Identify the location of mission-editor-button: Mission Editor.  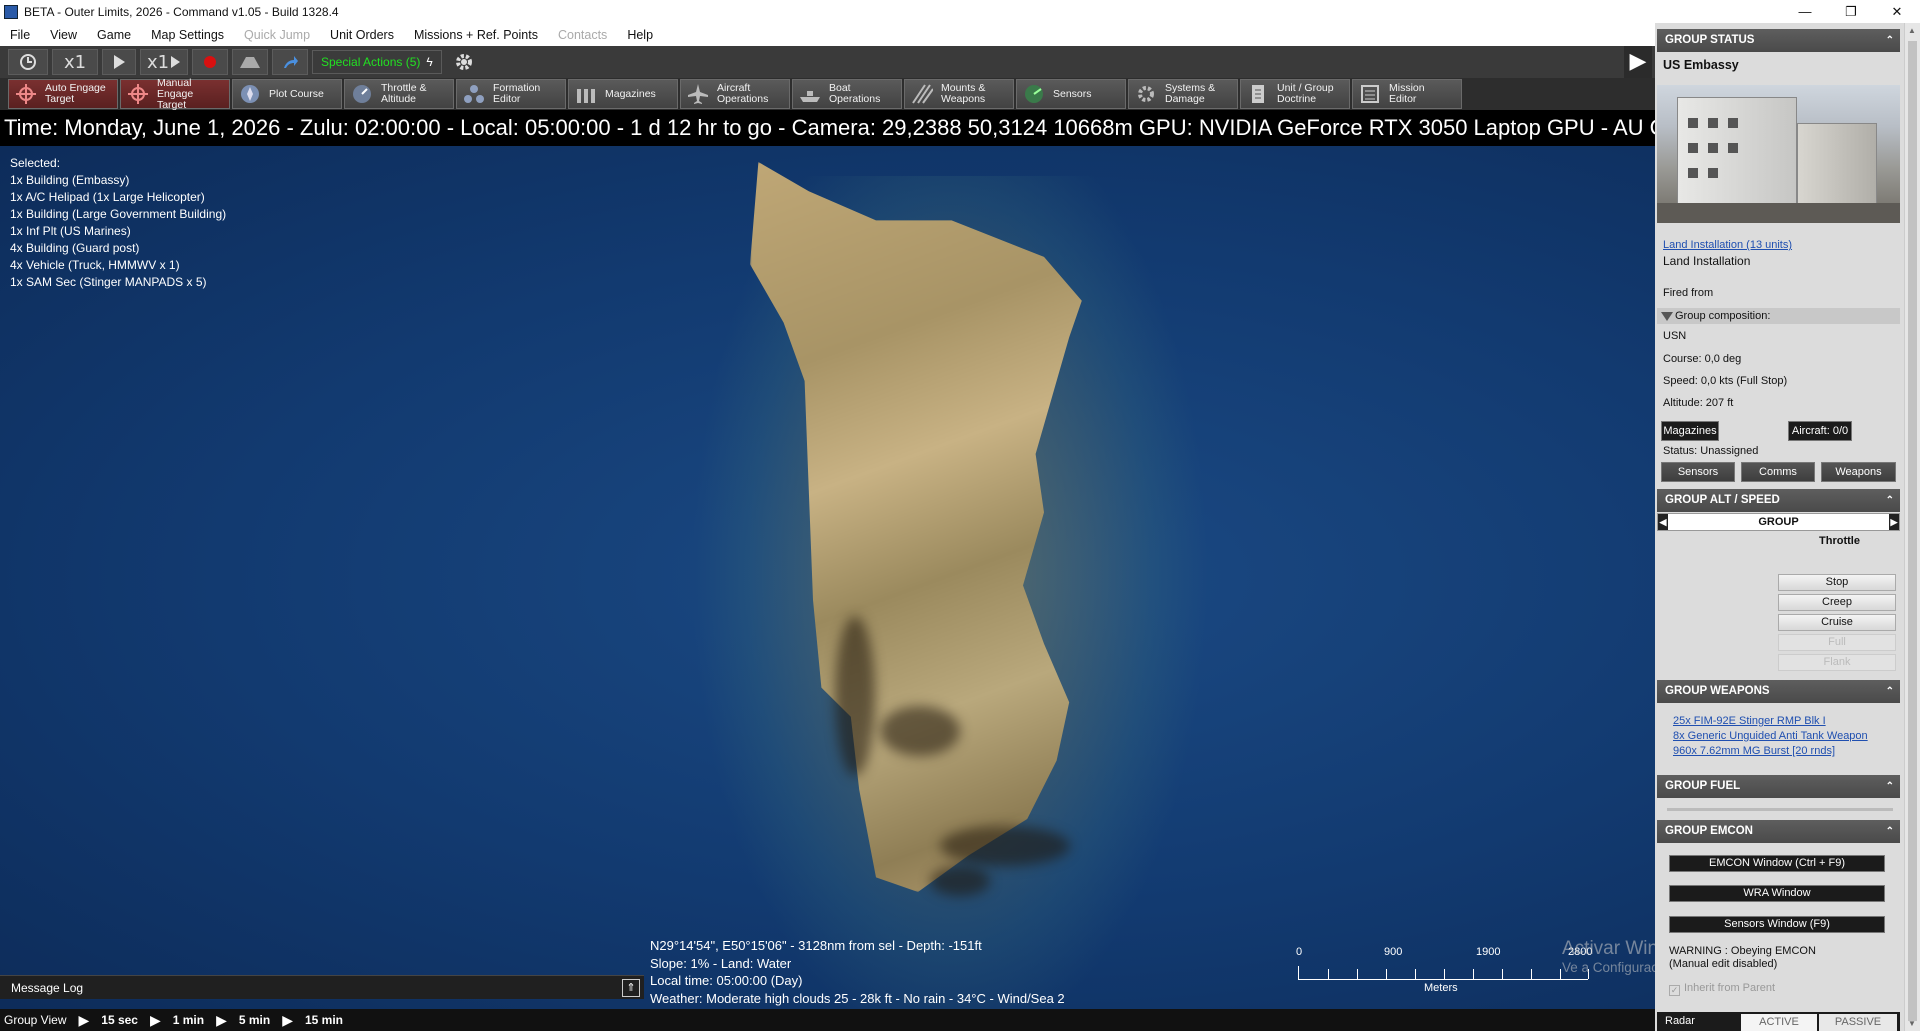
(1407, 94).